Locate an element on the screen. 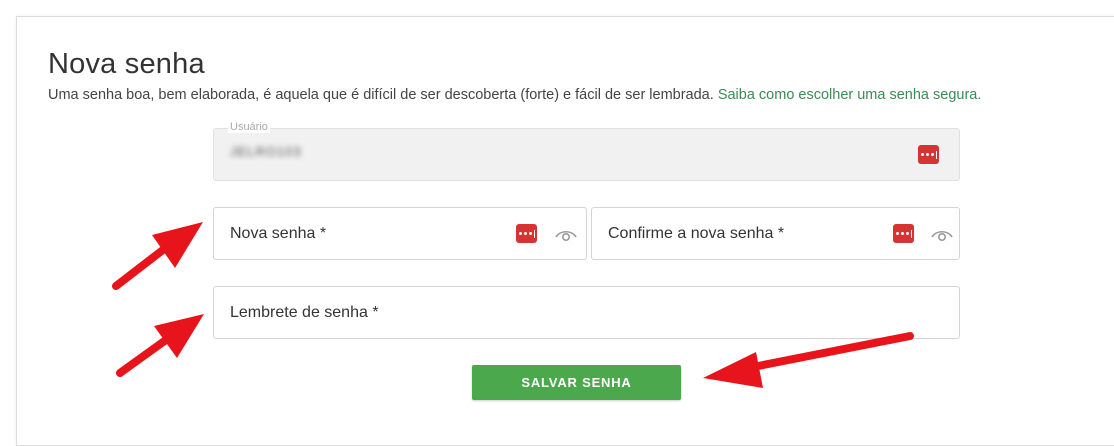 This screenshot has height=446, width=1114. confirm-password-label: Confirme a nova senha * is located at coordinates (696, 233).